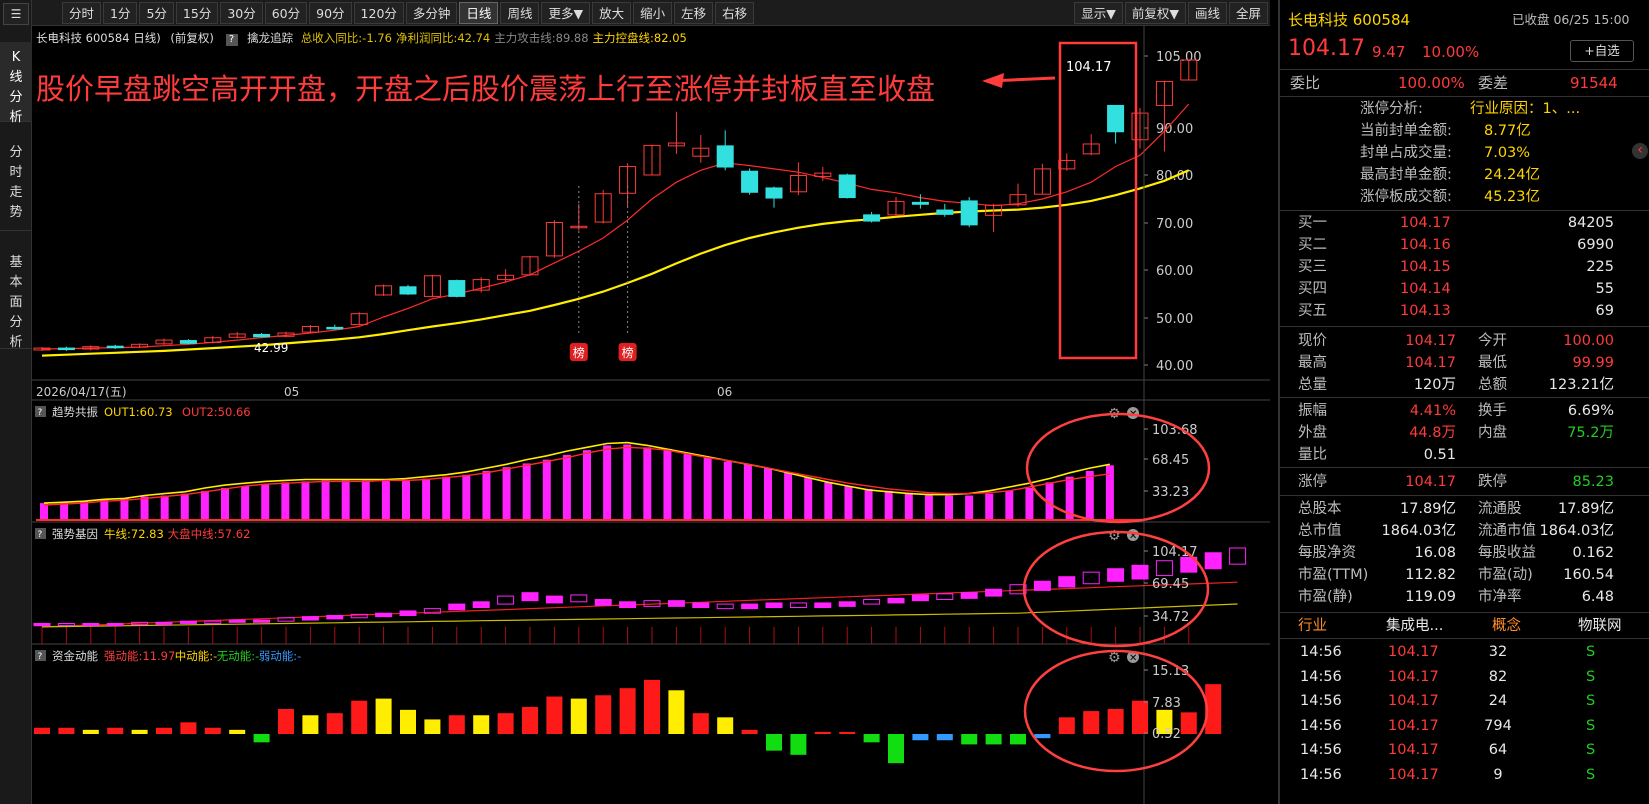  I want to click on nav-timeshare: 分时走势, so click(16, 182).